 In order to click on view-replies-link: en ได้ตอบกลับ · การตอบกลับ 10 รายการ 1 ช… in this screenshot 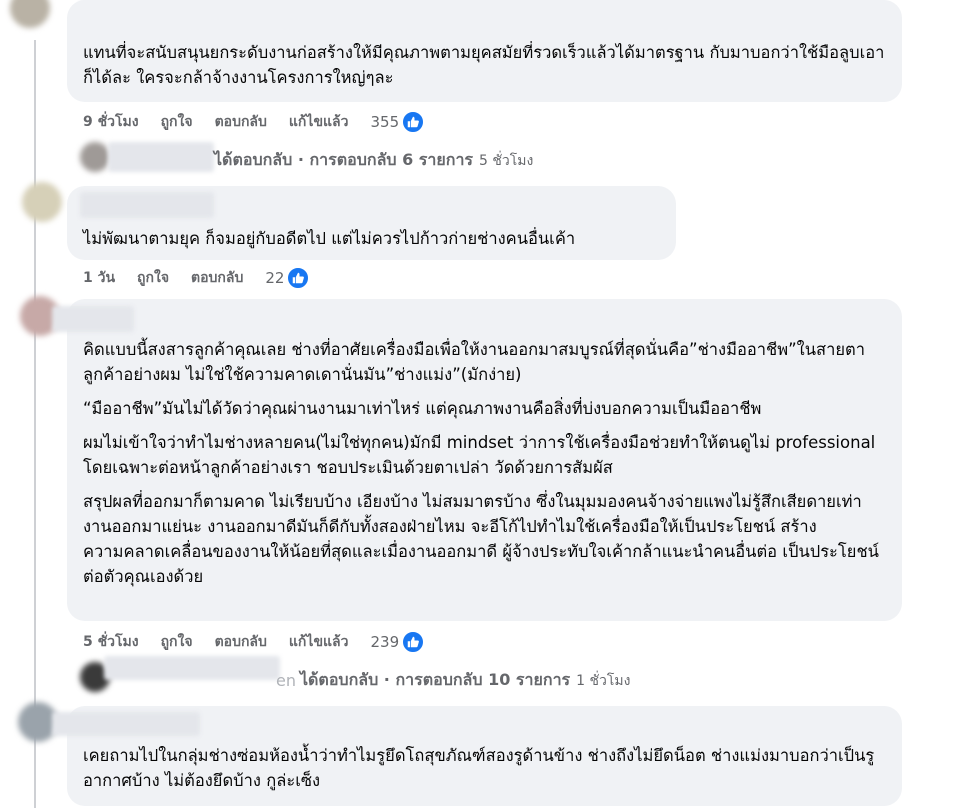, I will do `click(453, 680)`.